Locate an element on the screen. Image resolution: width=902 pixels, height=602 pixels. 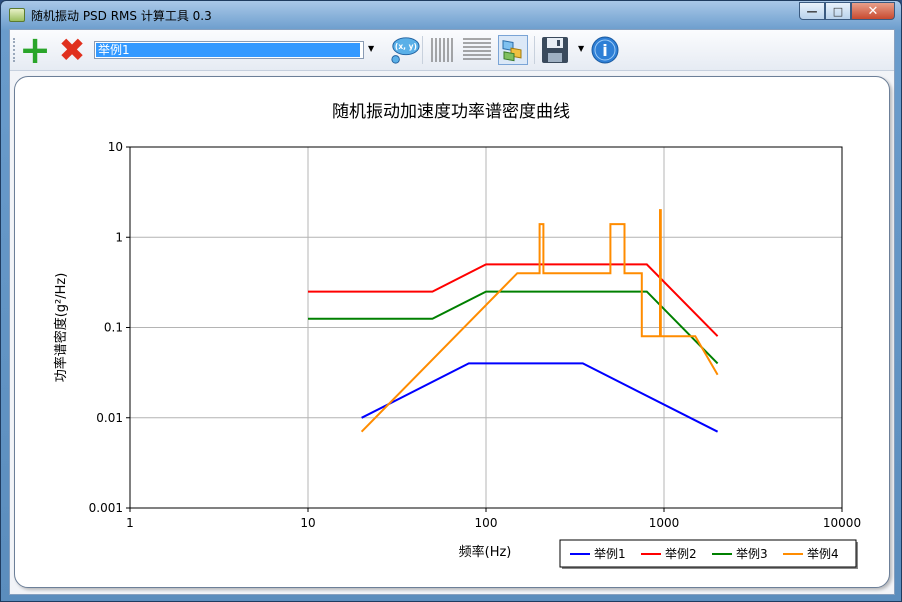
toolbar-grip is located at coordinates (15, 50).